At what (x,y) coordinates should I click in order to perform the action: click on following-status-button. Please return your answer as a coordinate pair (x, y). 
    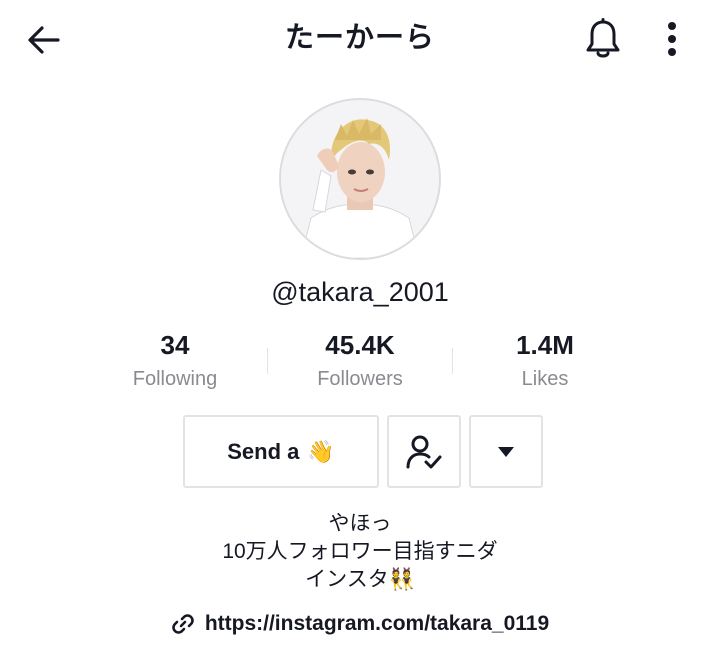
    Looking at the image, I should click on (424, 451).